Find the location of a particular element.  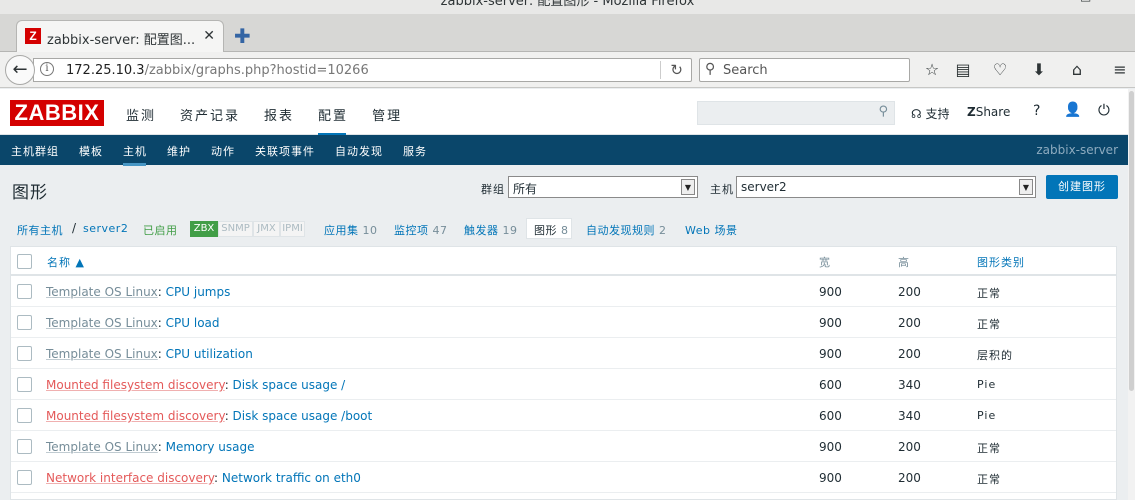

tab-bar: Z zabbix-server: 配置图... ✕ ✚ is located at coordinates (567, 33).